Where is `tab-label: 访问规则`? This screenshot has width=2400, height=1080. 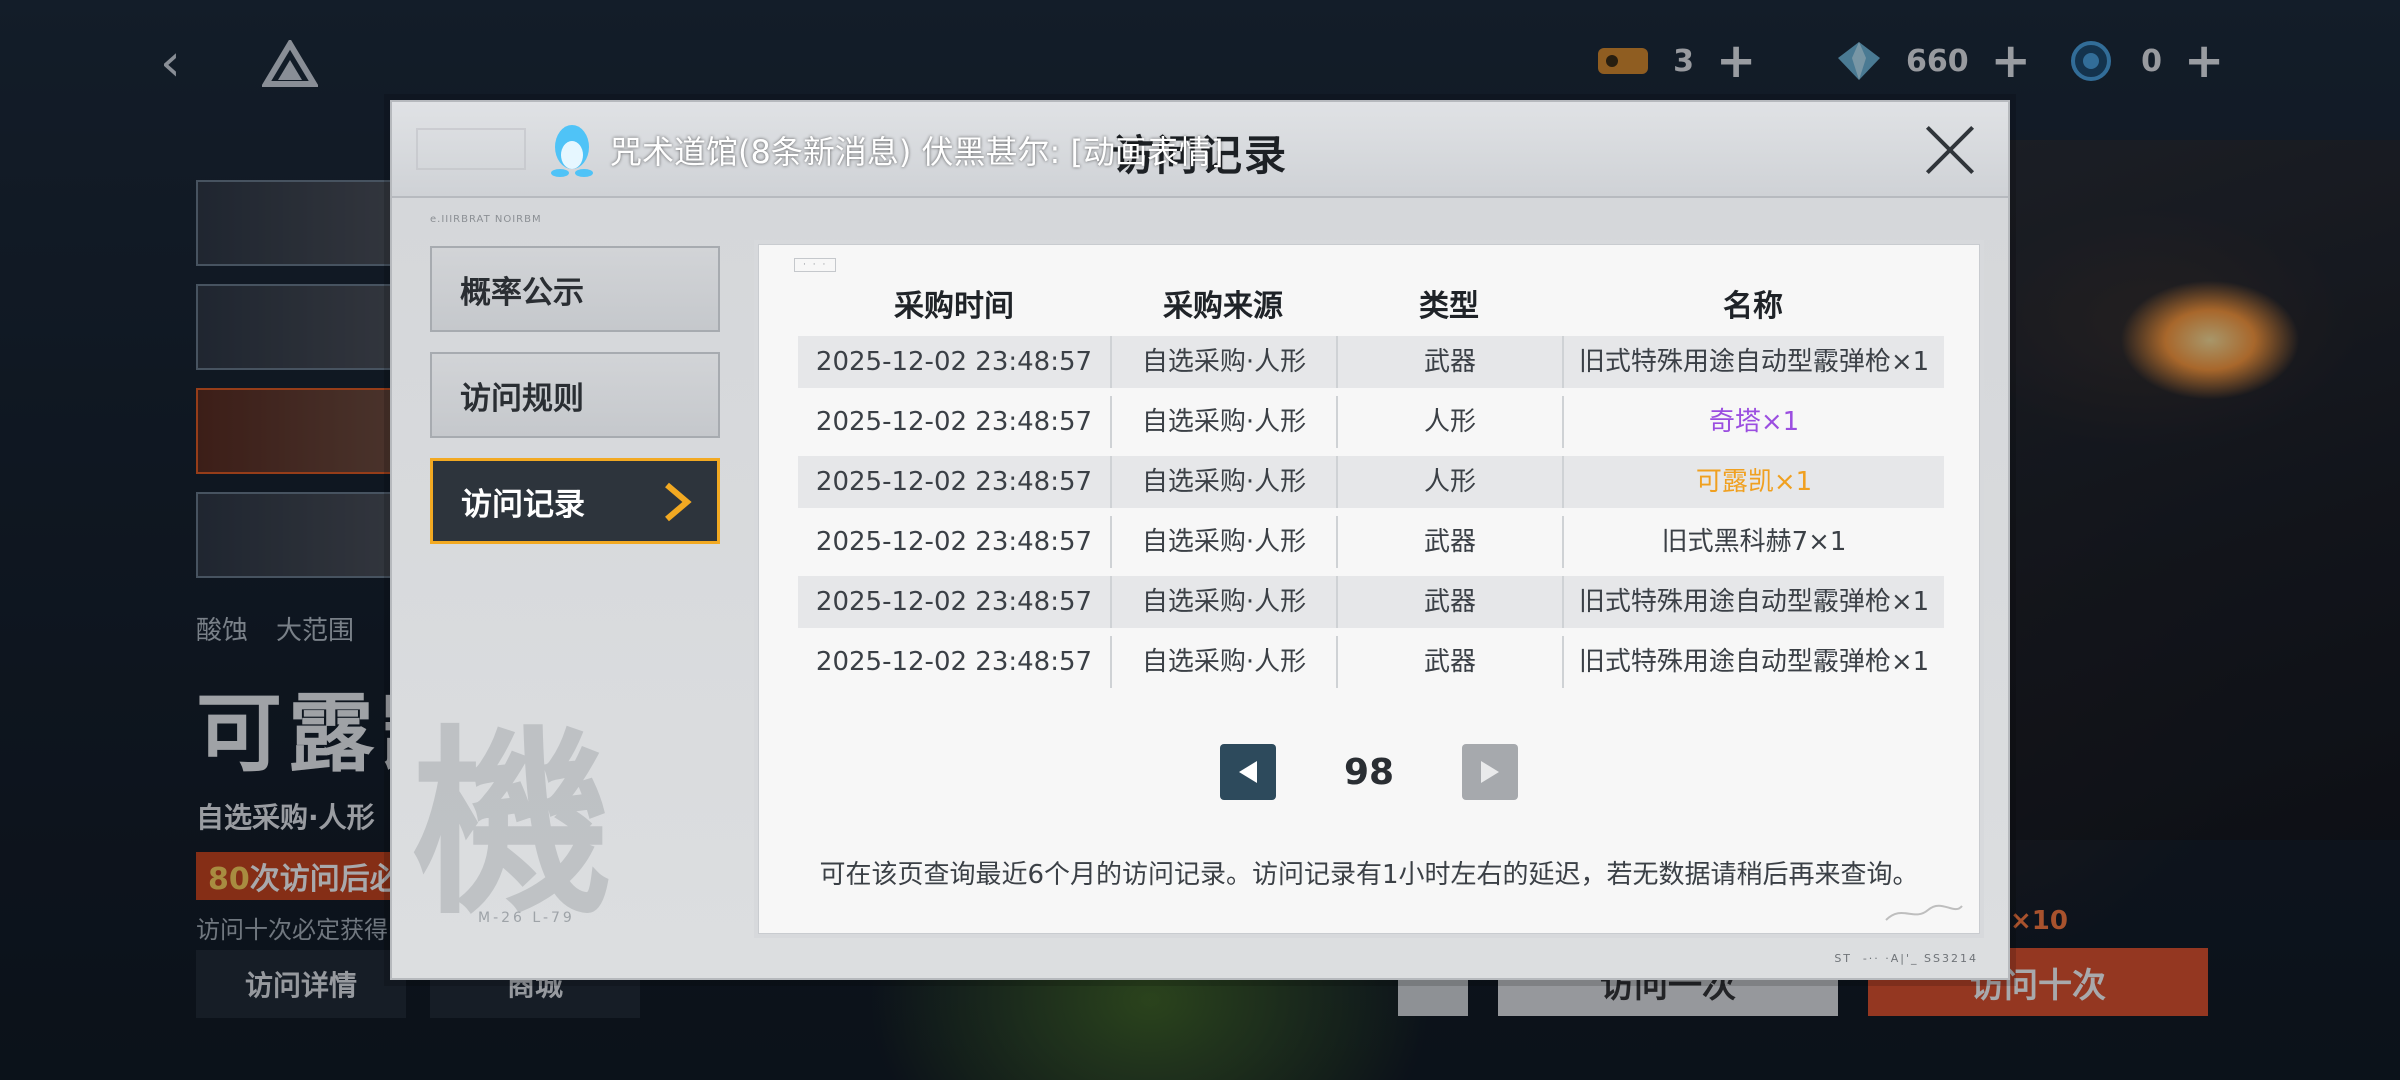 tab-label: 访问规则 is located at coordinates (522, 398).